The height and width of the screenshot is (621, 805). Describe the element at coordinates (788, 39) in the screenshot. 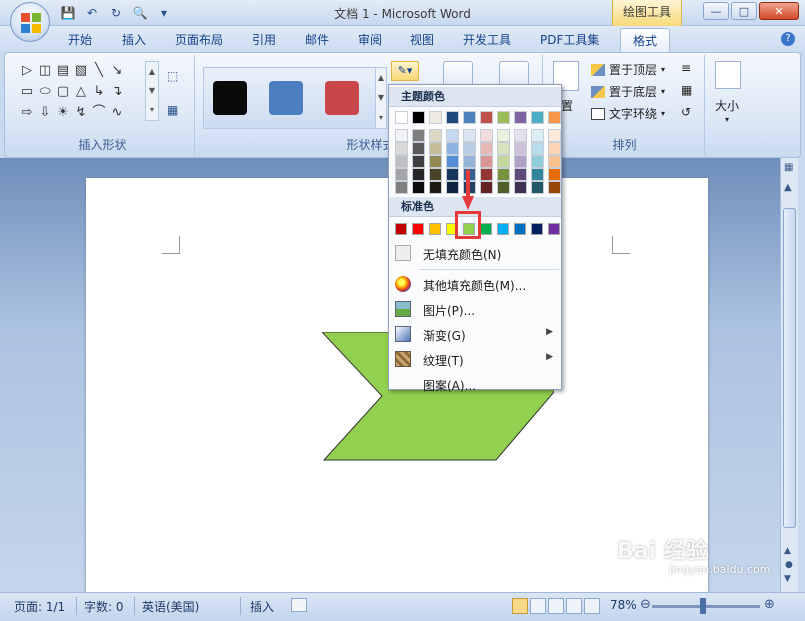

I see `help-icon: ?` at that location.